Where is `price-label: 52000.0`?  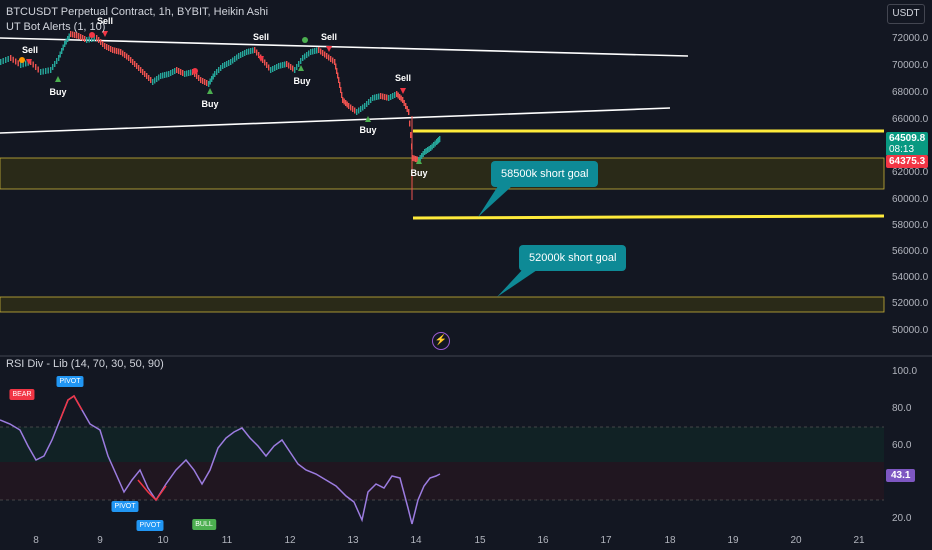 price-label: 52000.0 is located at coordinates (910, 303).